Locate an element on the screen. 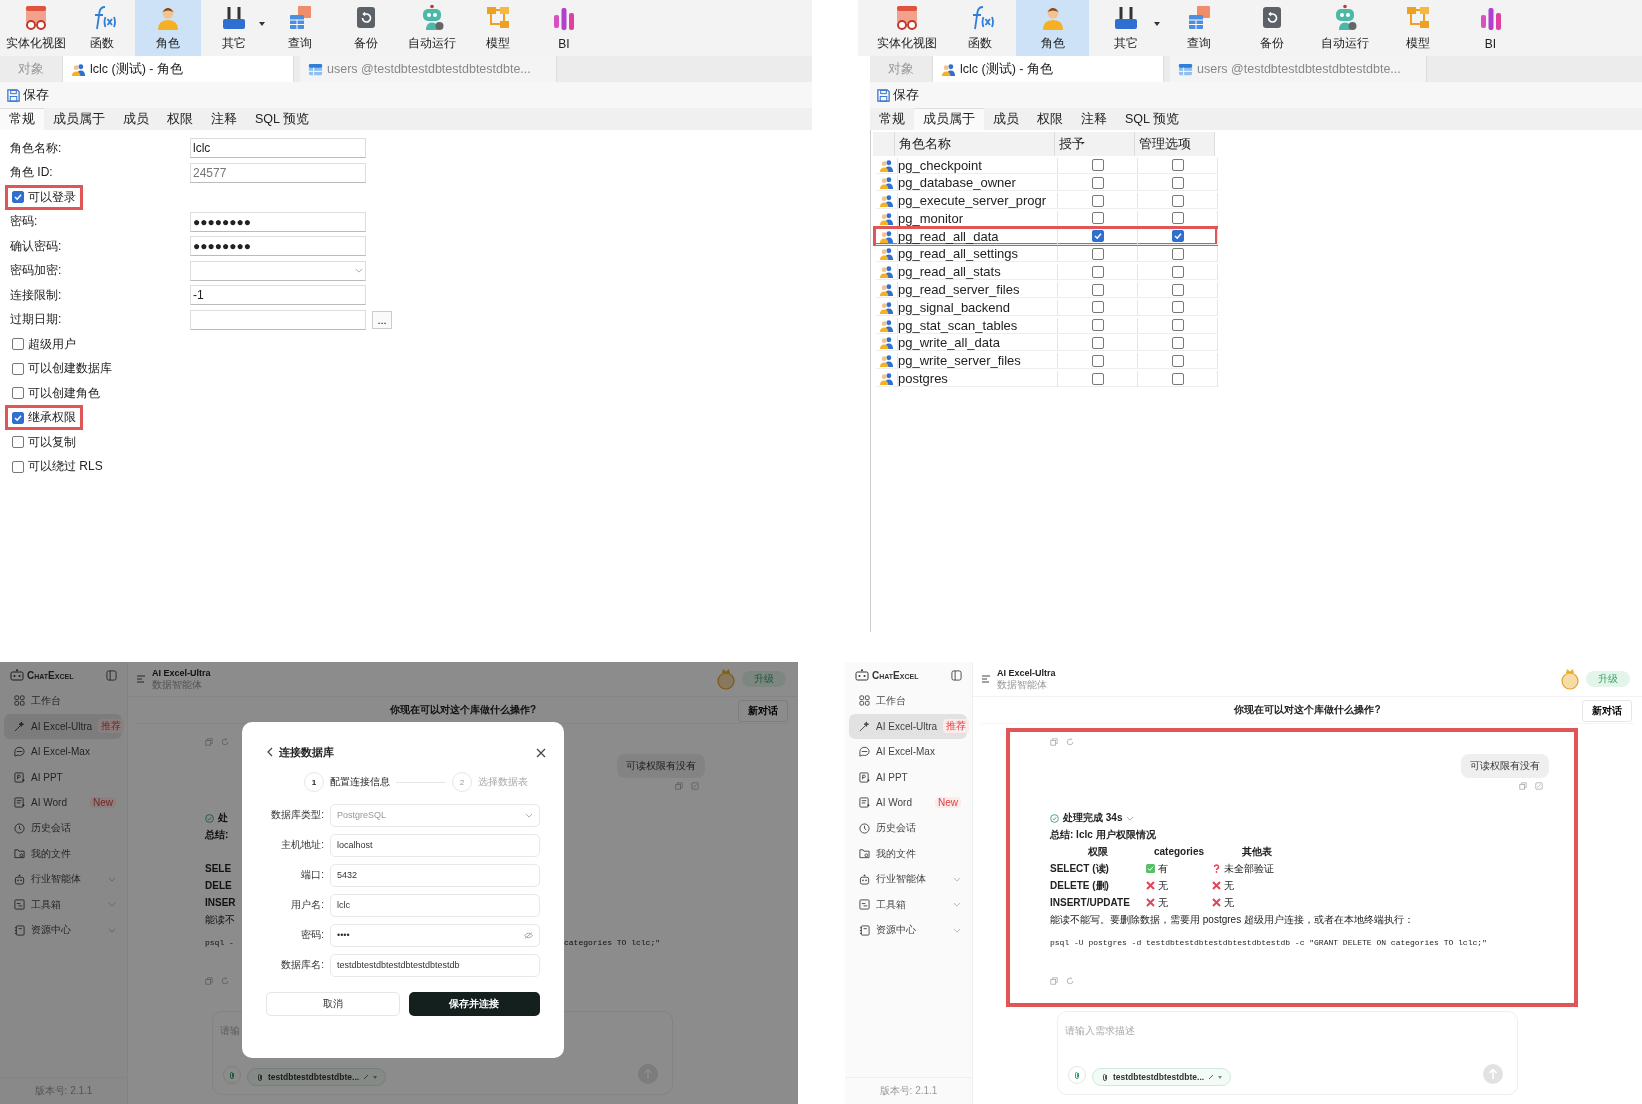  cancel-button: 取消 is located at coordinates (333, 1004).